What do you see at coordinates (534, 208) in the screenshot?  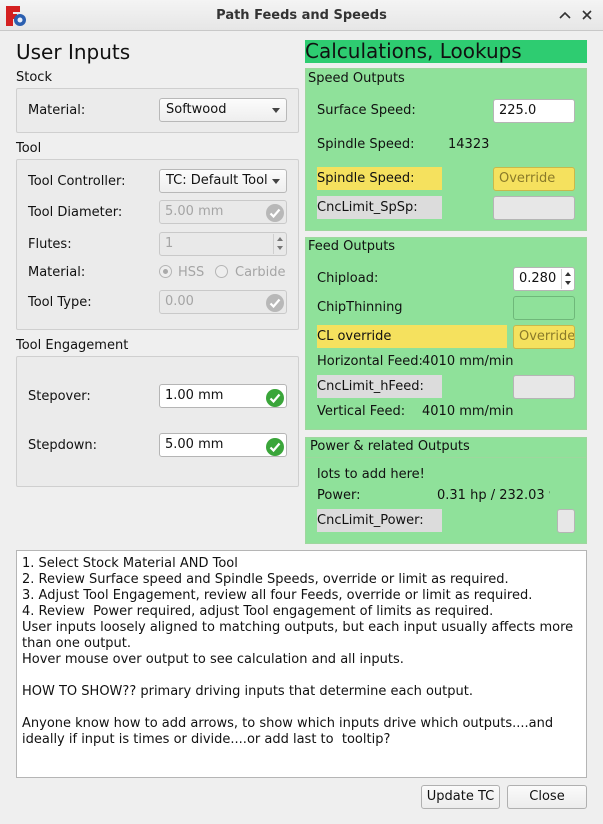 I see `cnclimit-spsp-field` at bounding box center [534, 208].